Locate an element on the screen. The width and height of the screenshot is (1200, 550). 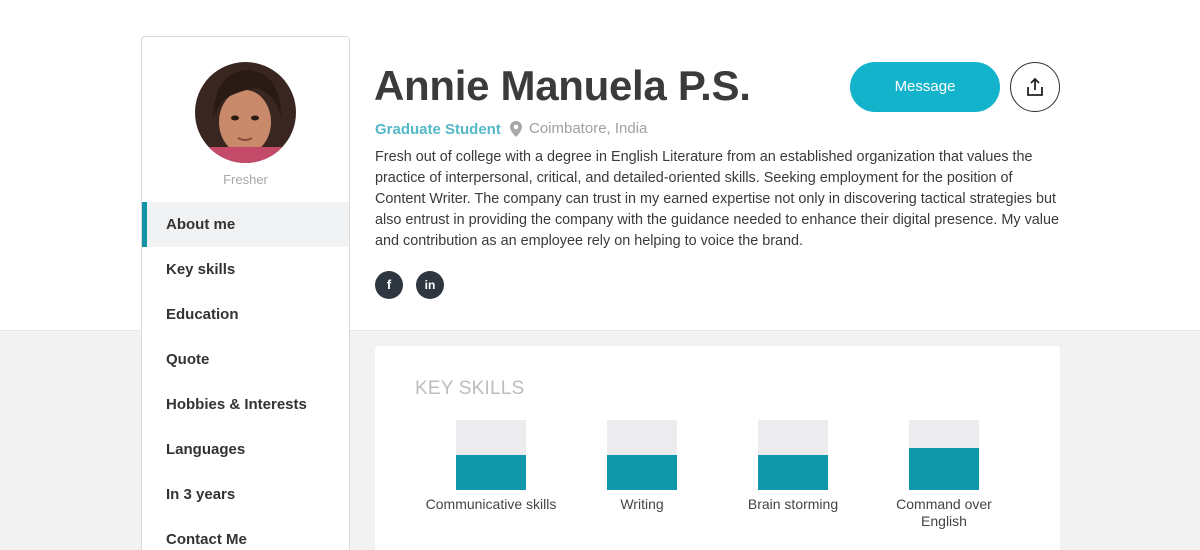
skill-item: Brain storming is located at coordinates (793, 466).